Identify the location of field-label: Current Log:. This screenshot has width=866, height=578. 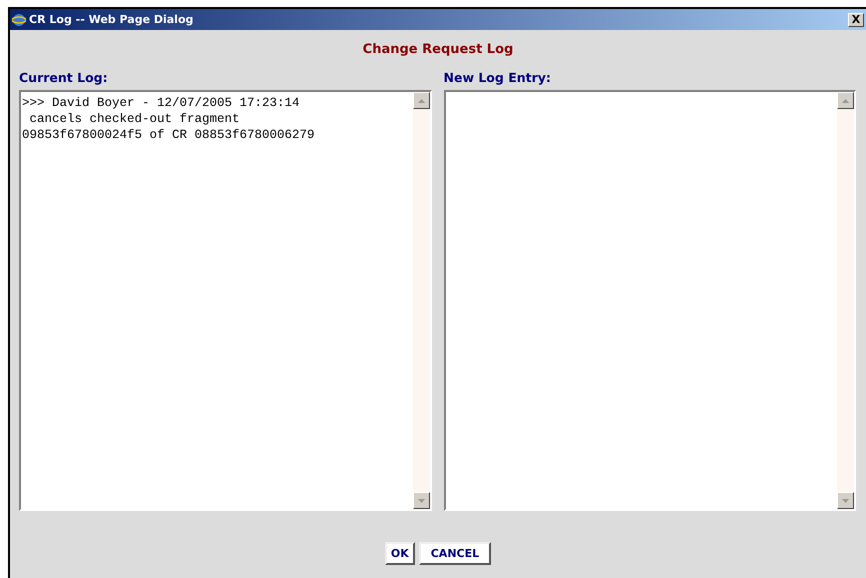
(64, 77).